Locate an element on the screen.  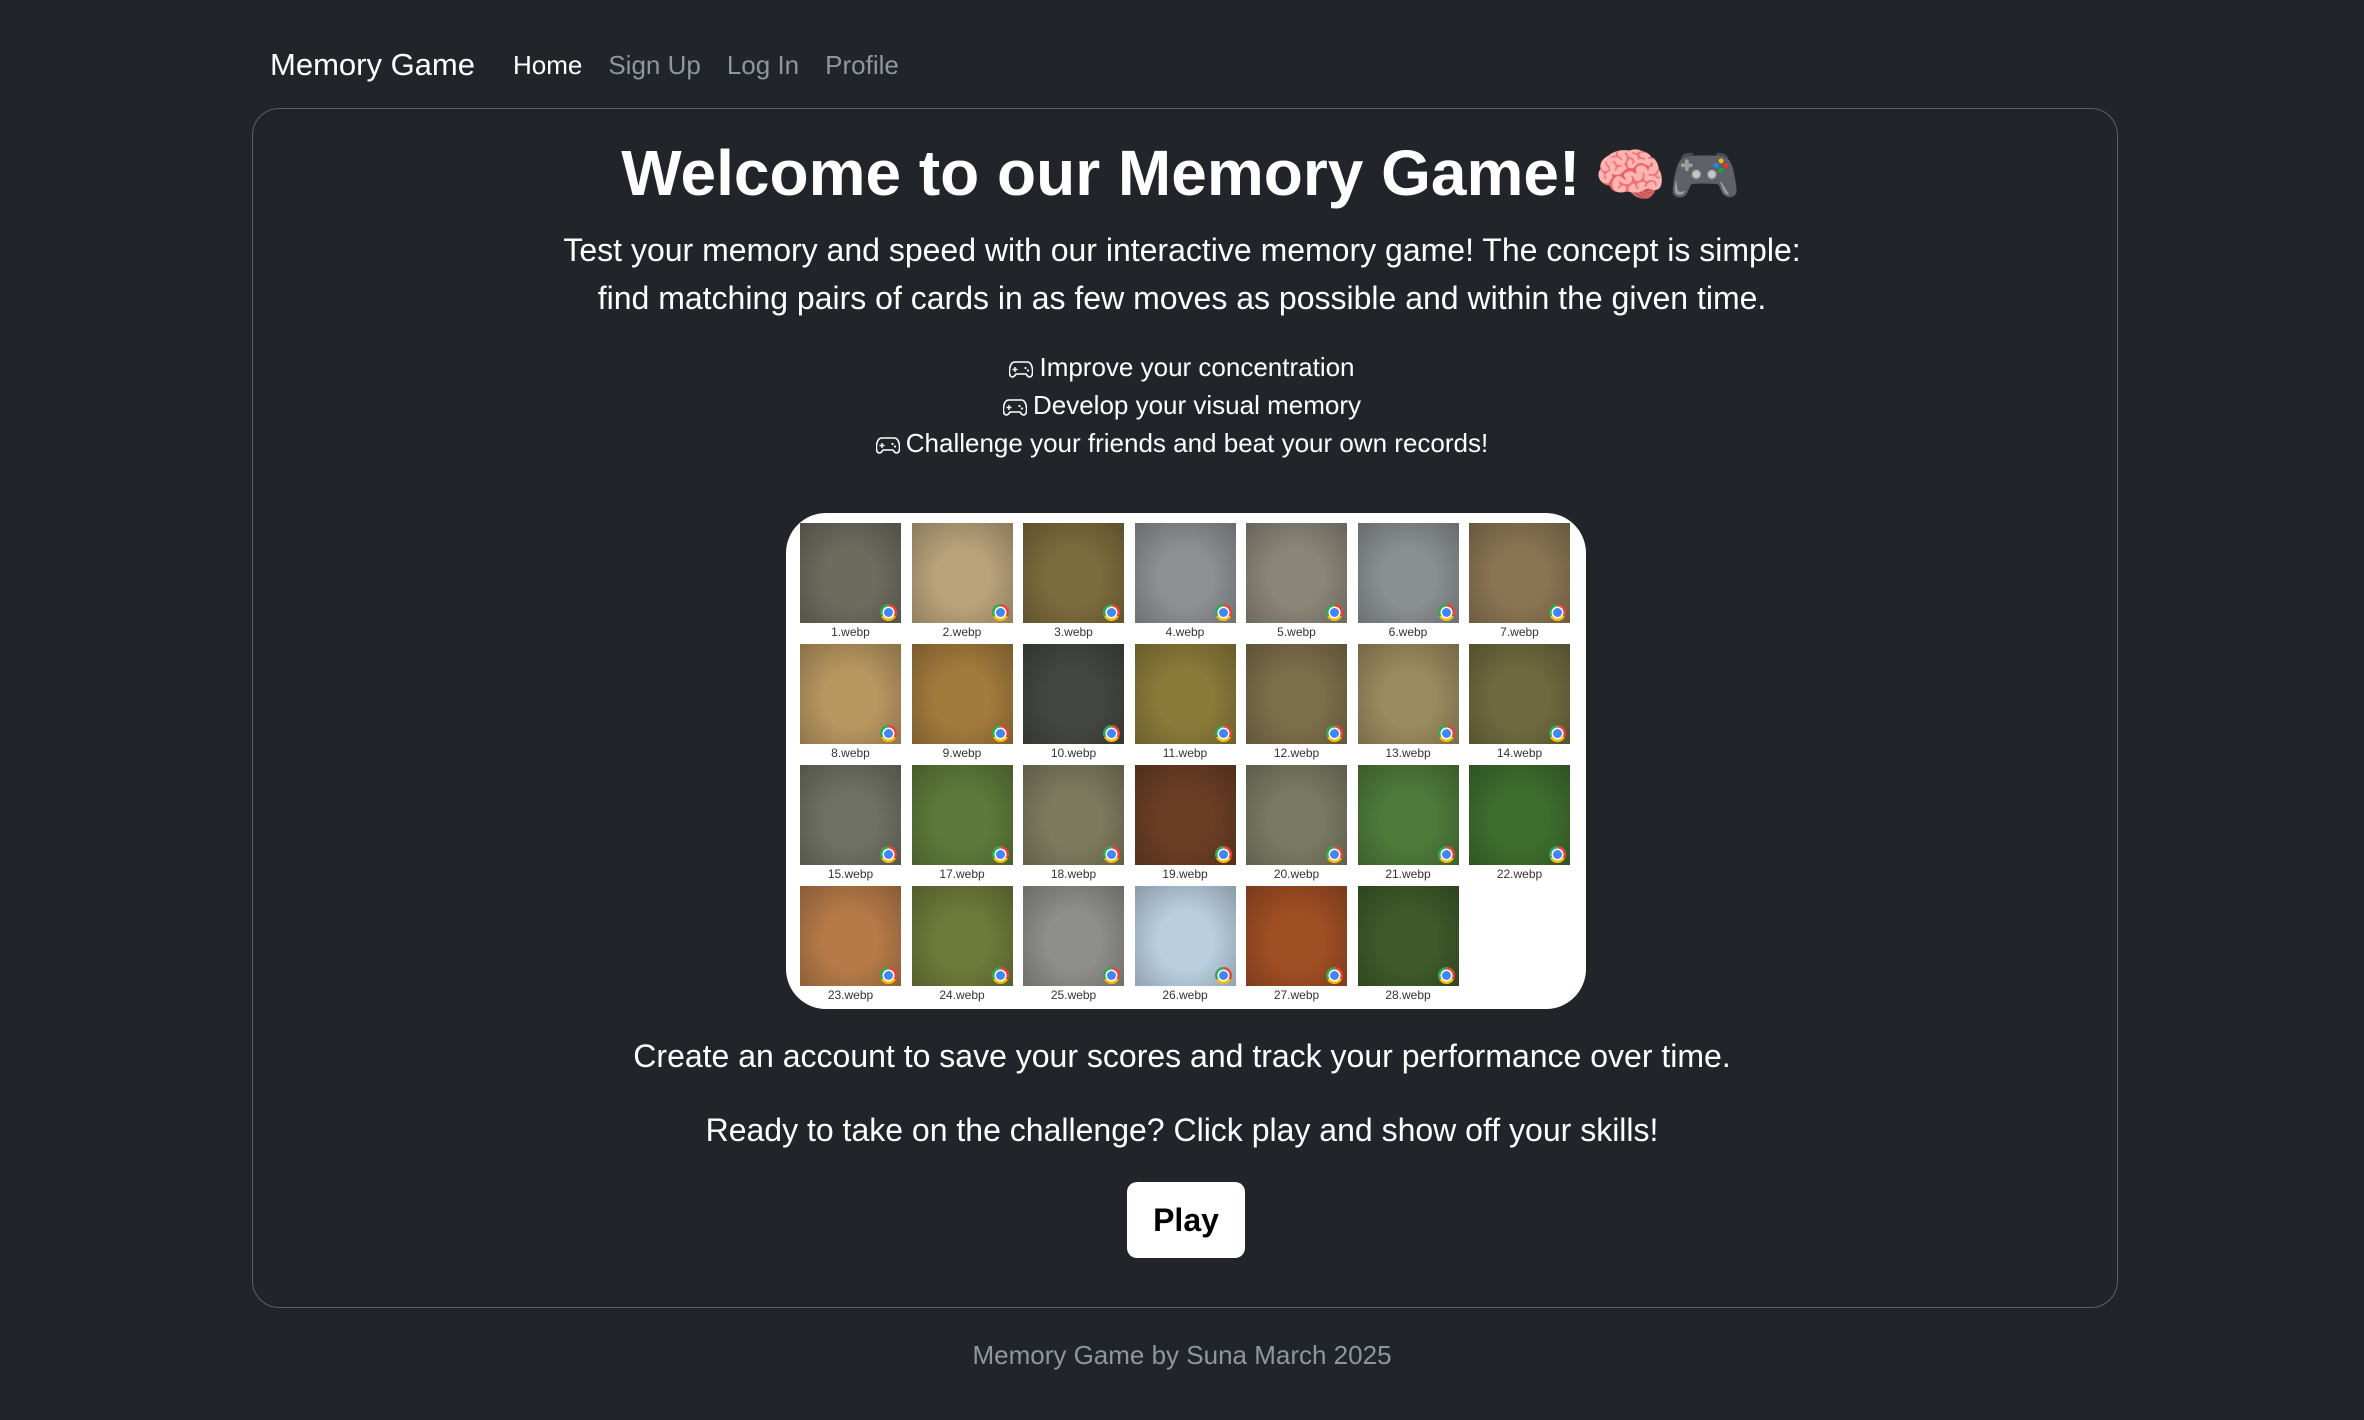
feature-text: Improve your concentration is located at coordinates (1197, 367).